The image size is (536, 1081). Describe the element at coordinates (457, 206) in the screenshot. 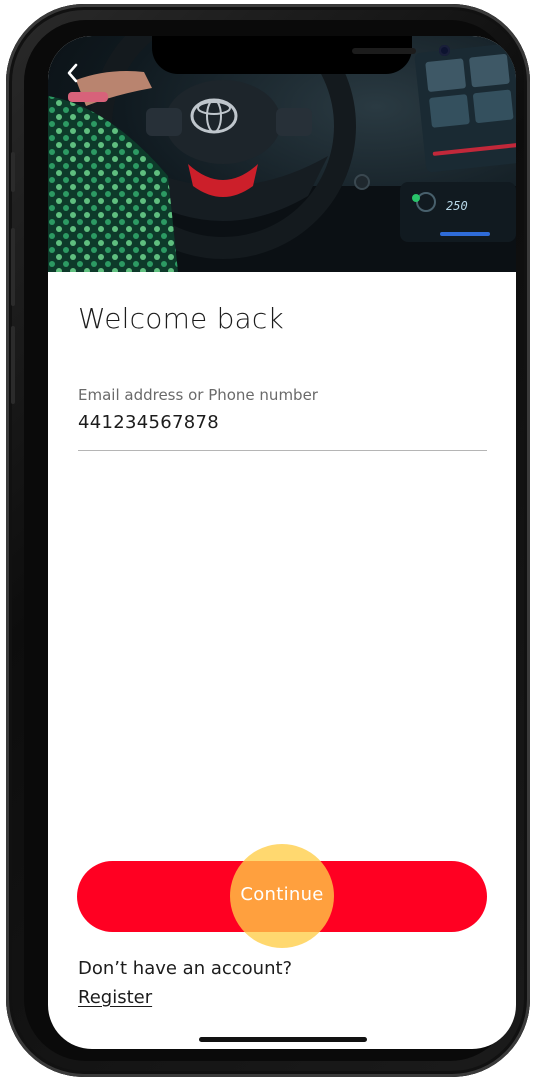

I see `svg-text: 250` at that location.